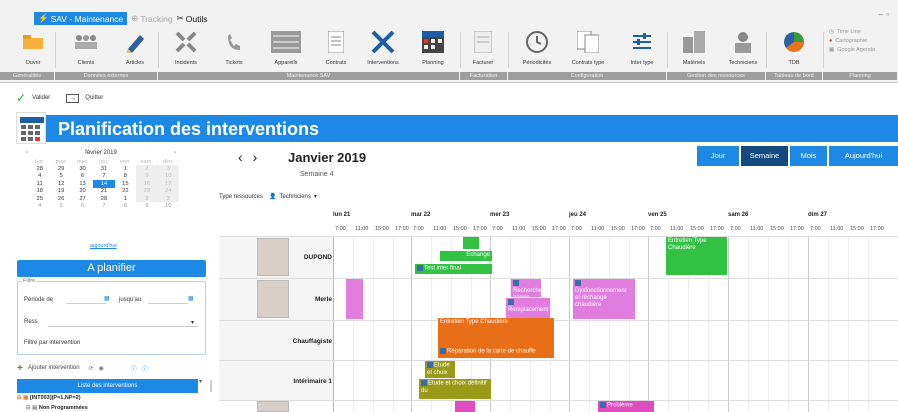 This screenshot has height=412, width=898. Describe the element at coordinates (764, 156) in the screenshot. I see `view-semaine-button: Semaine` at that location.